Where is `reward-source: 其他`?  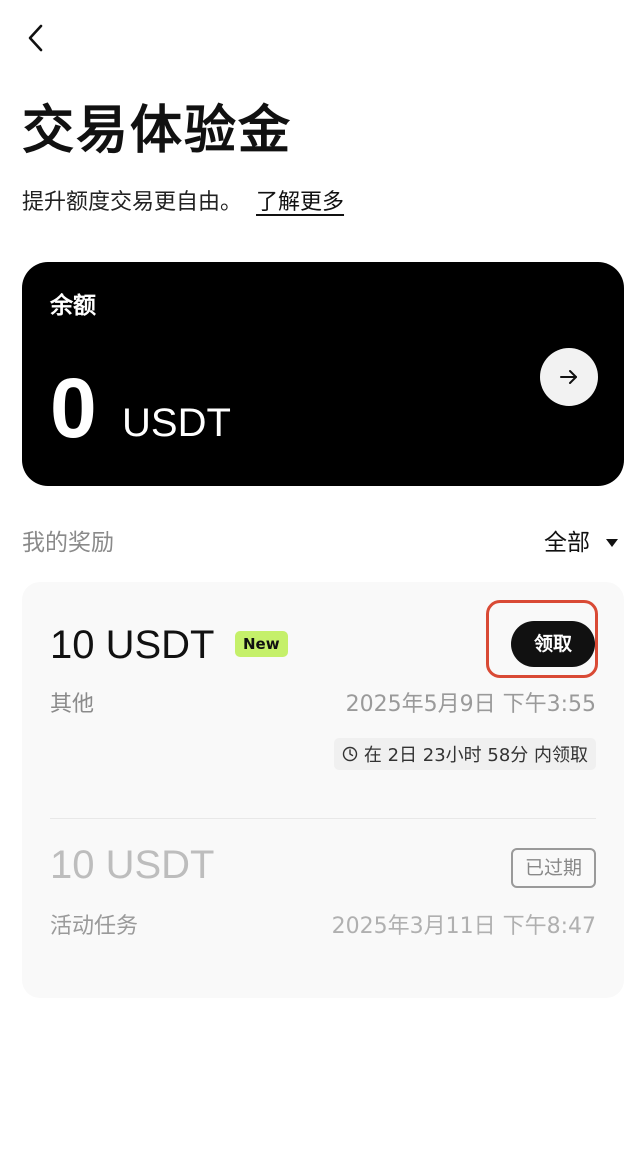
reward-source: 其他 is located at coordinates (72, 704).